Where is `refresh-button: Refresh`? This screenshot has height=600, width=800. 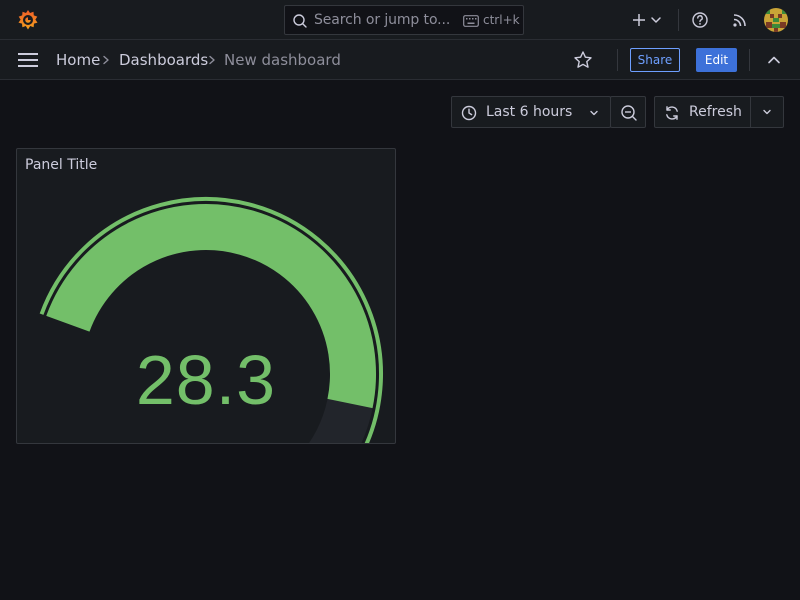
refresh-button: Refresh is located at coordinates (702, 112).